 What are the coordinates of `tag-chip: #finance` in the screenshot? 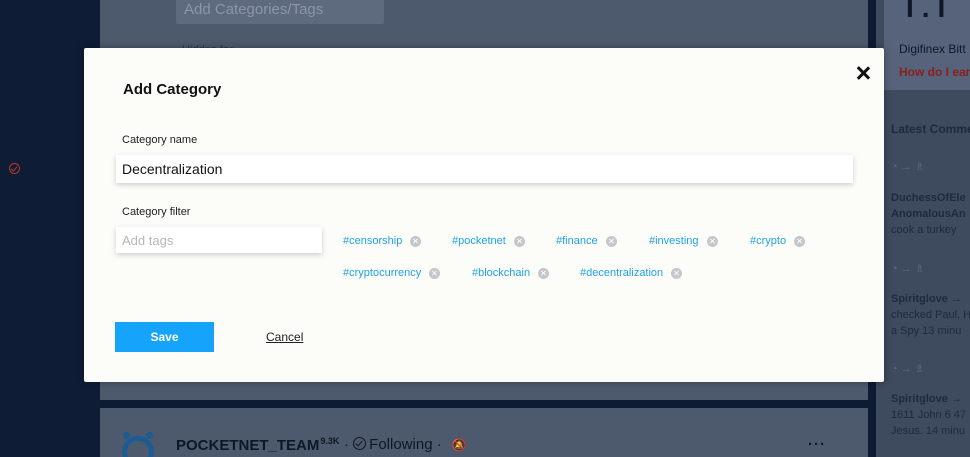 It's located at (586, 241).